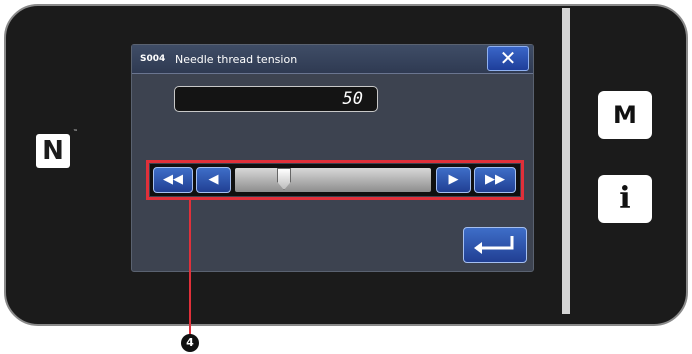 This screenshot has width=692, height=354. What do you see at coordinates (332, 59) in the screenshot?
I see `dialog-titlebar: S004 Needle thread tension ✕` at bounding box center [332, 59].